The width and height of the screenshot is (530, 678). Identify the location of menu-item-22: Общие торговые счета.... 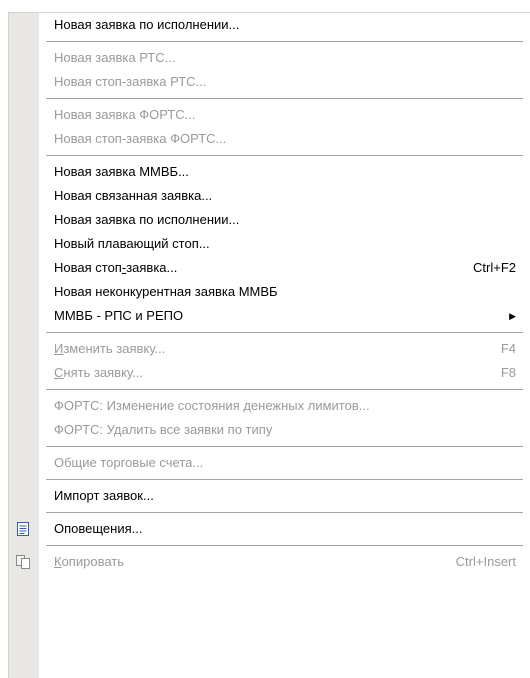
(269, 463).